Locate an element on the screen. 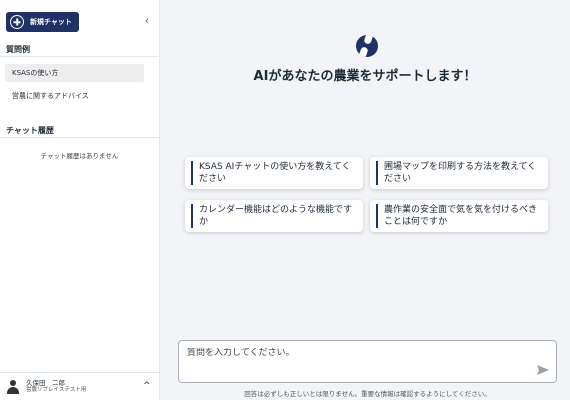 This screenshot has height=400, width=570. question-input is located at coordinates (352, 353).